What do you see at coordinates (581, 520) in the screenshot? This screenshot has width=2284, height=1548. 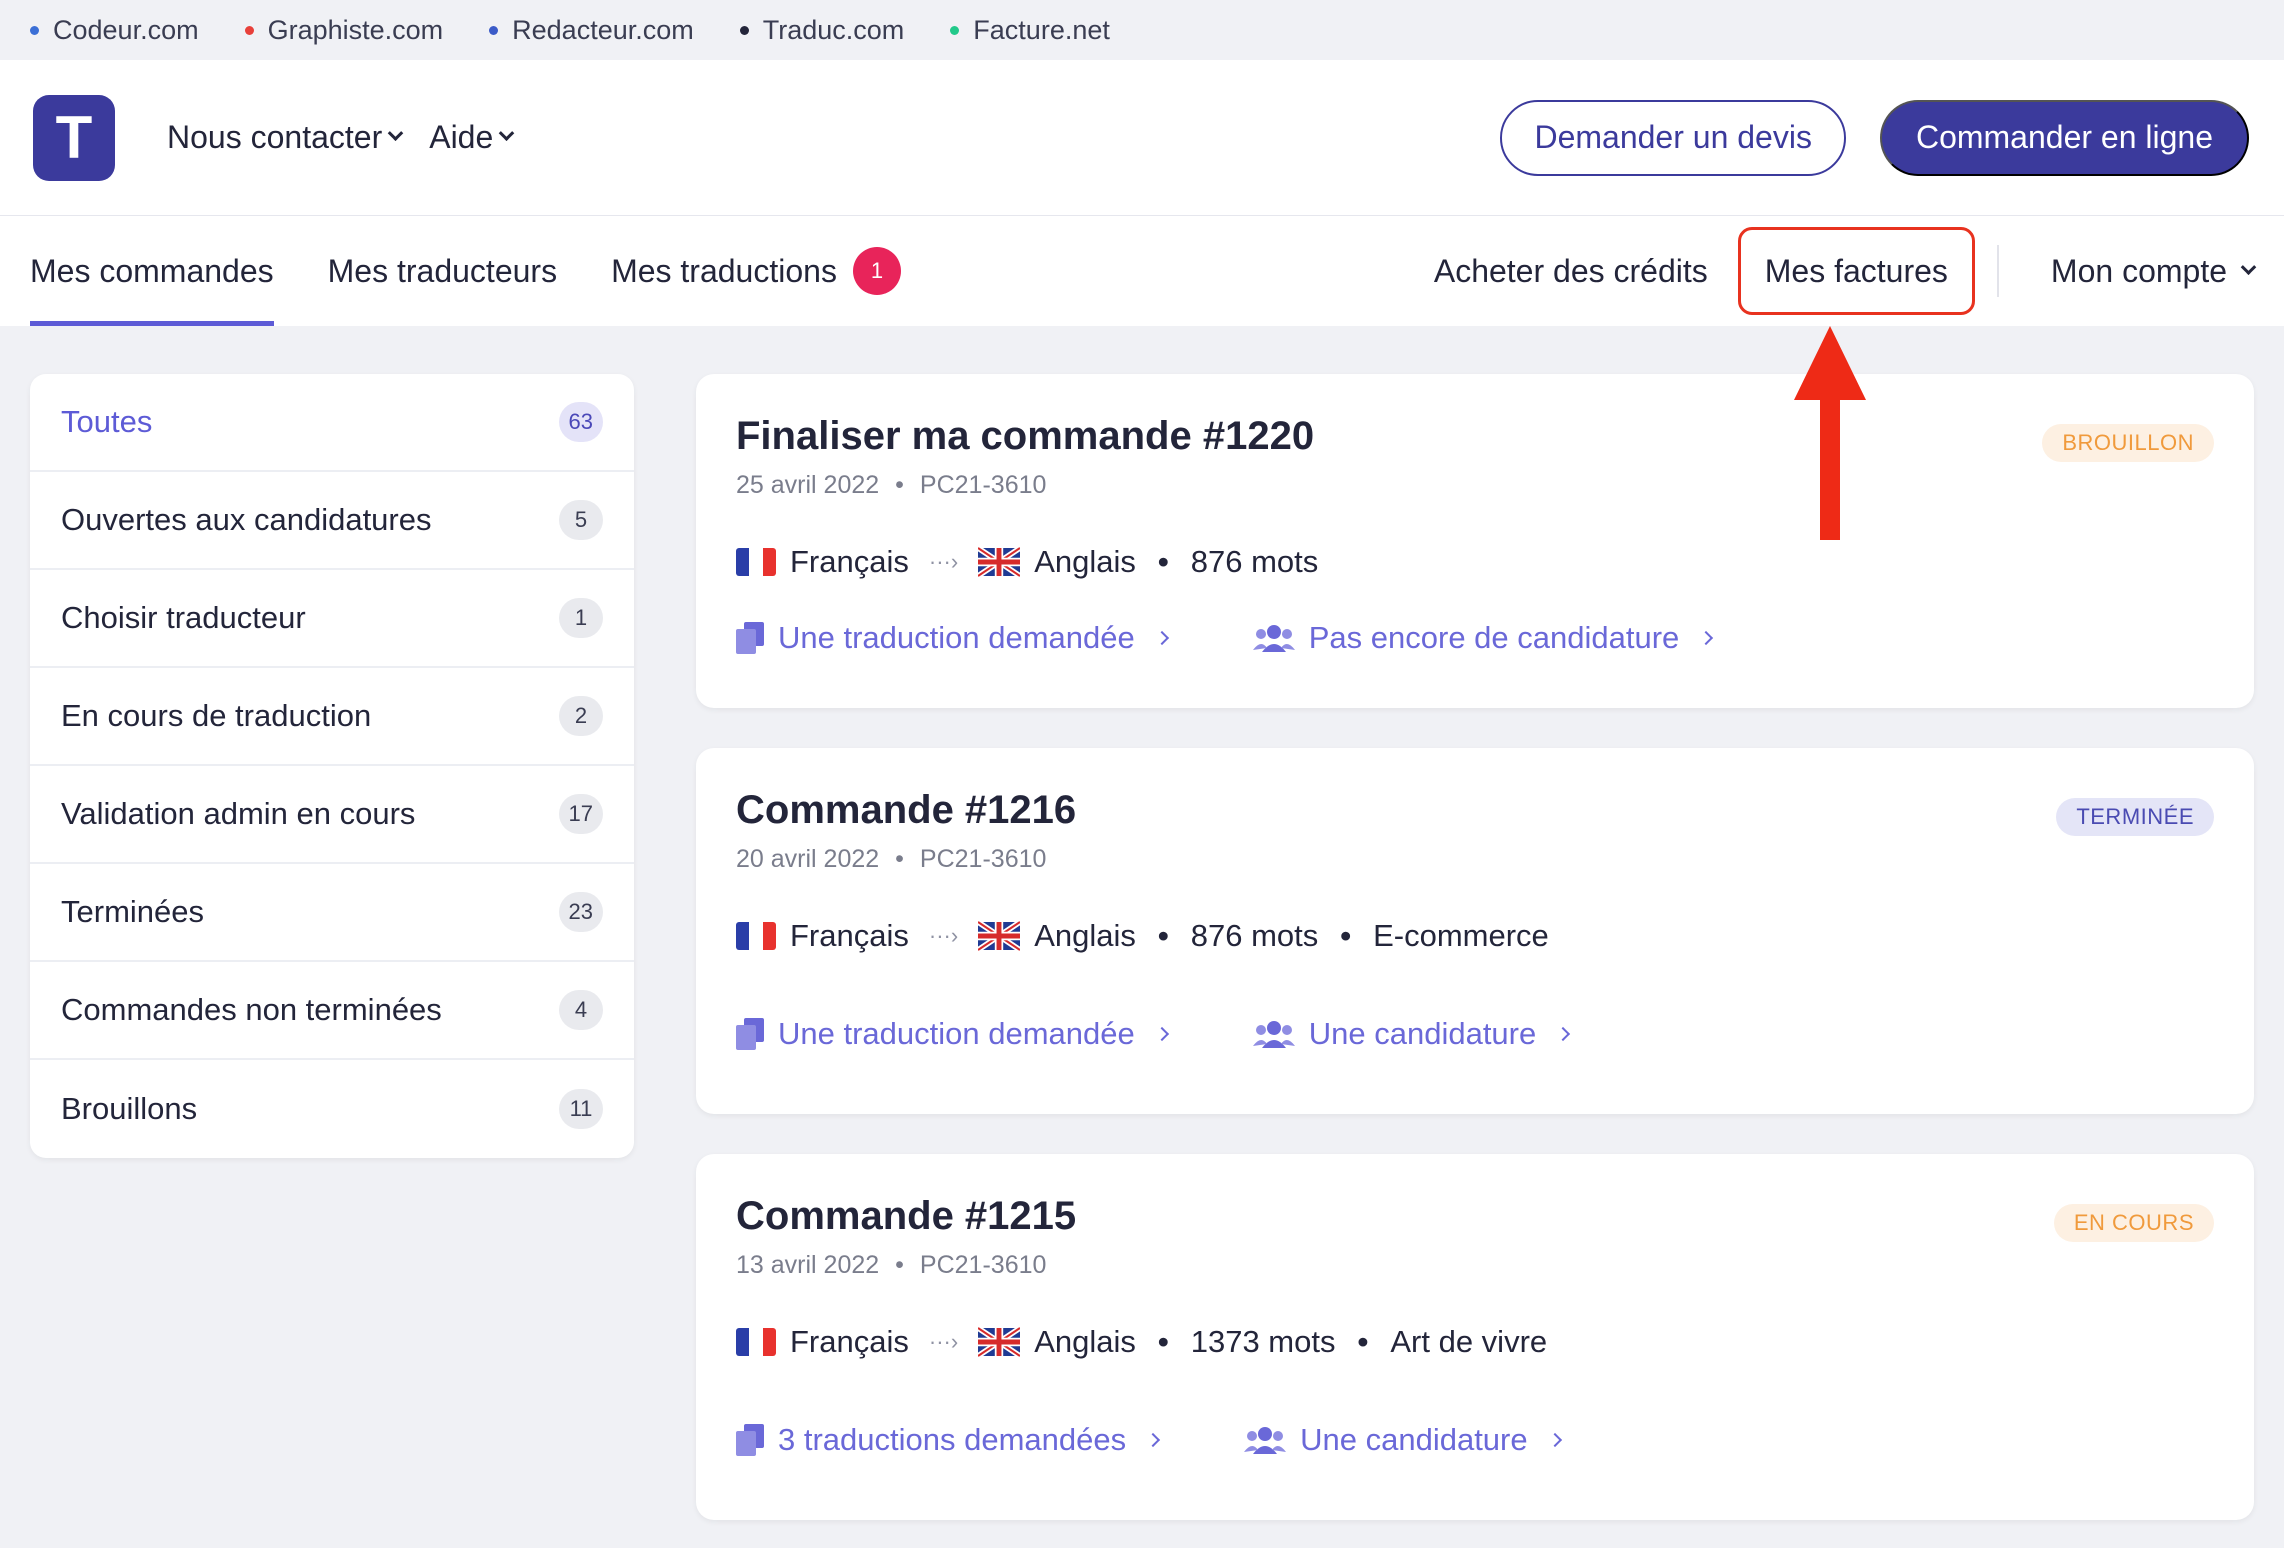 I see `count-badge: 5` at bounding box center [581, 520].